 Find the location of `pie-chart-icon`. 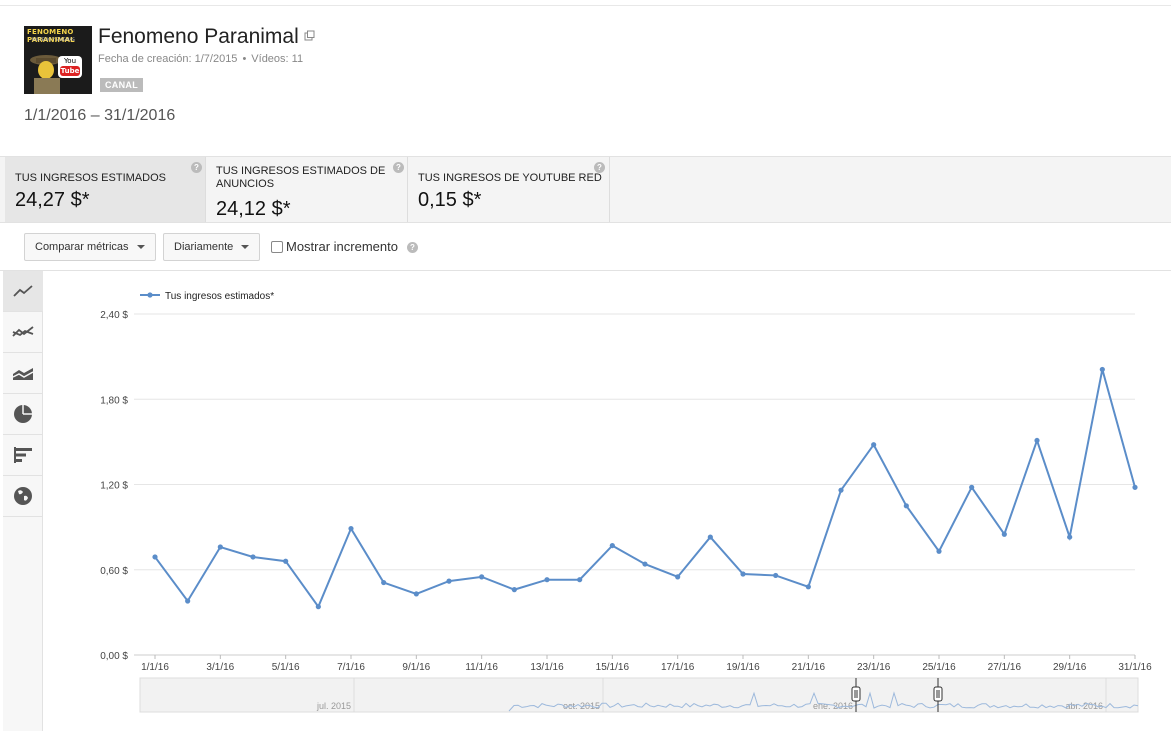

pie-chart-icon is located at coordinates (23, 414).